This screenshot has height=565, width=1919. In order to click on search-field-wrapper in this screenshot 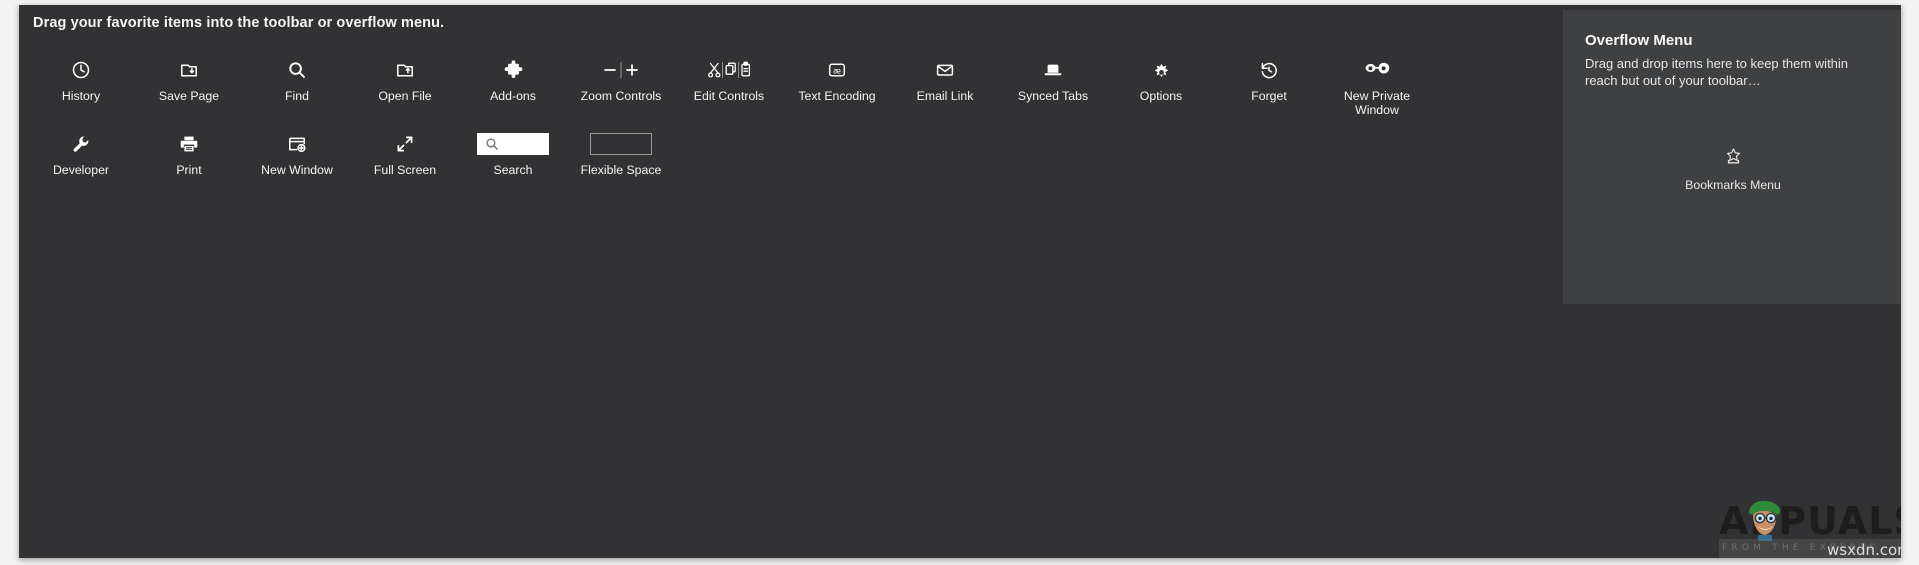, I will do `click(513, 144)`.